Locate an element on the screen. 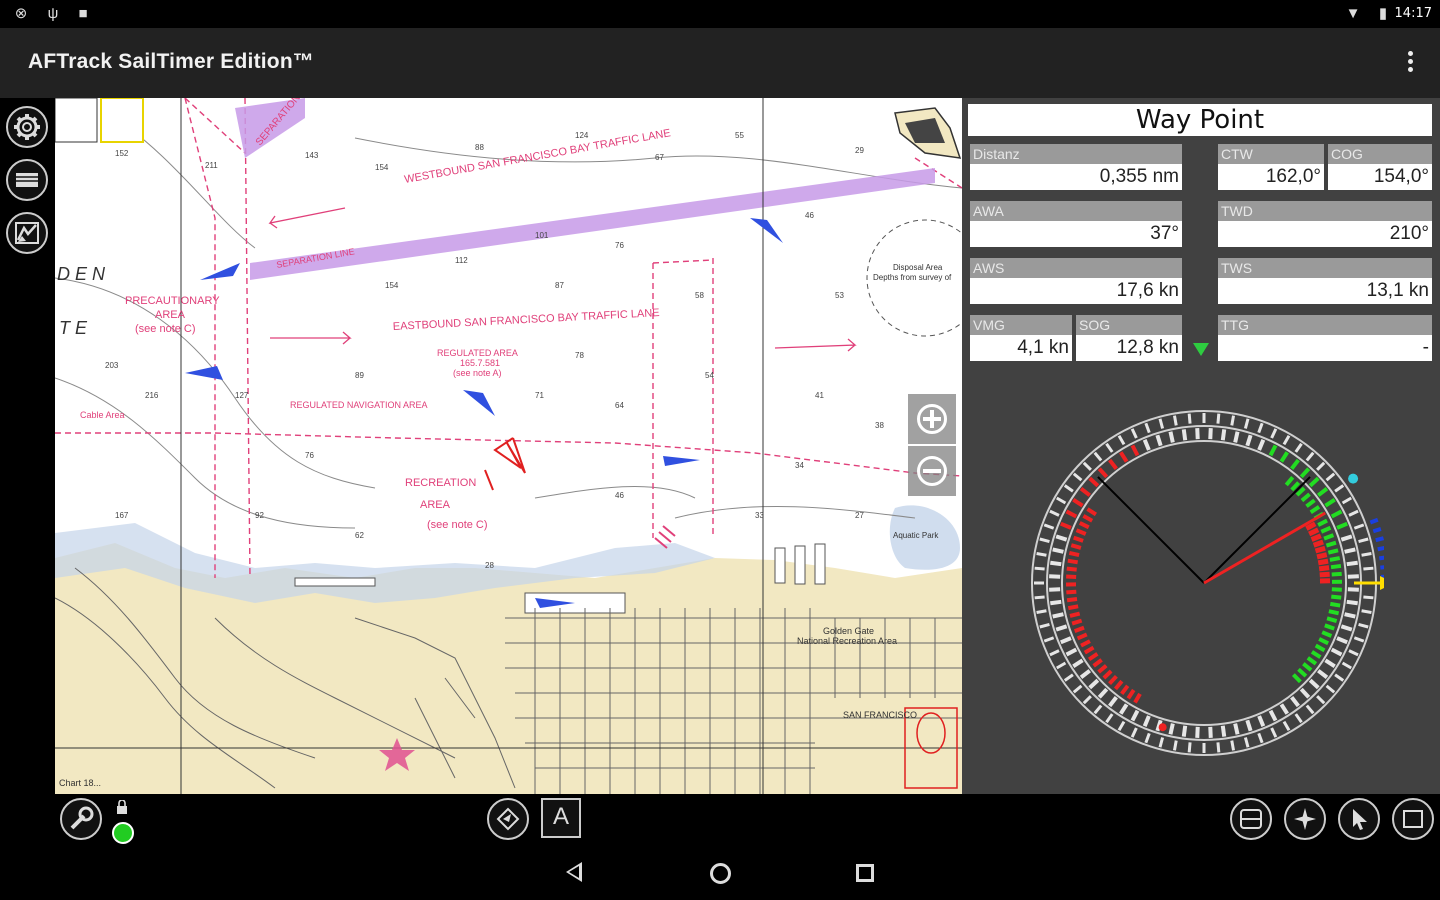 The image size is (1440, 900). svg-text: 55 is located at coordinates (739, 135).